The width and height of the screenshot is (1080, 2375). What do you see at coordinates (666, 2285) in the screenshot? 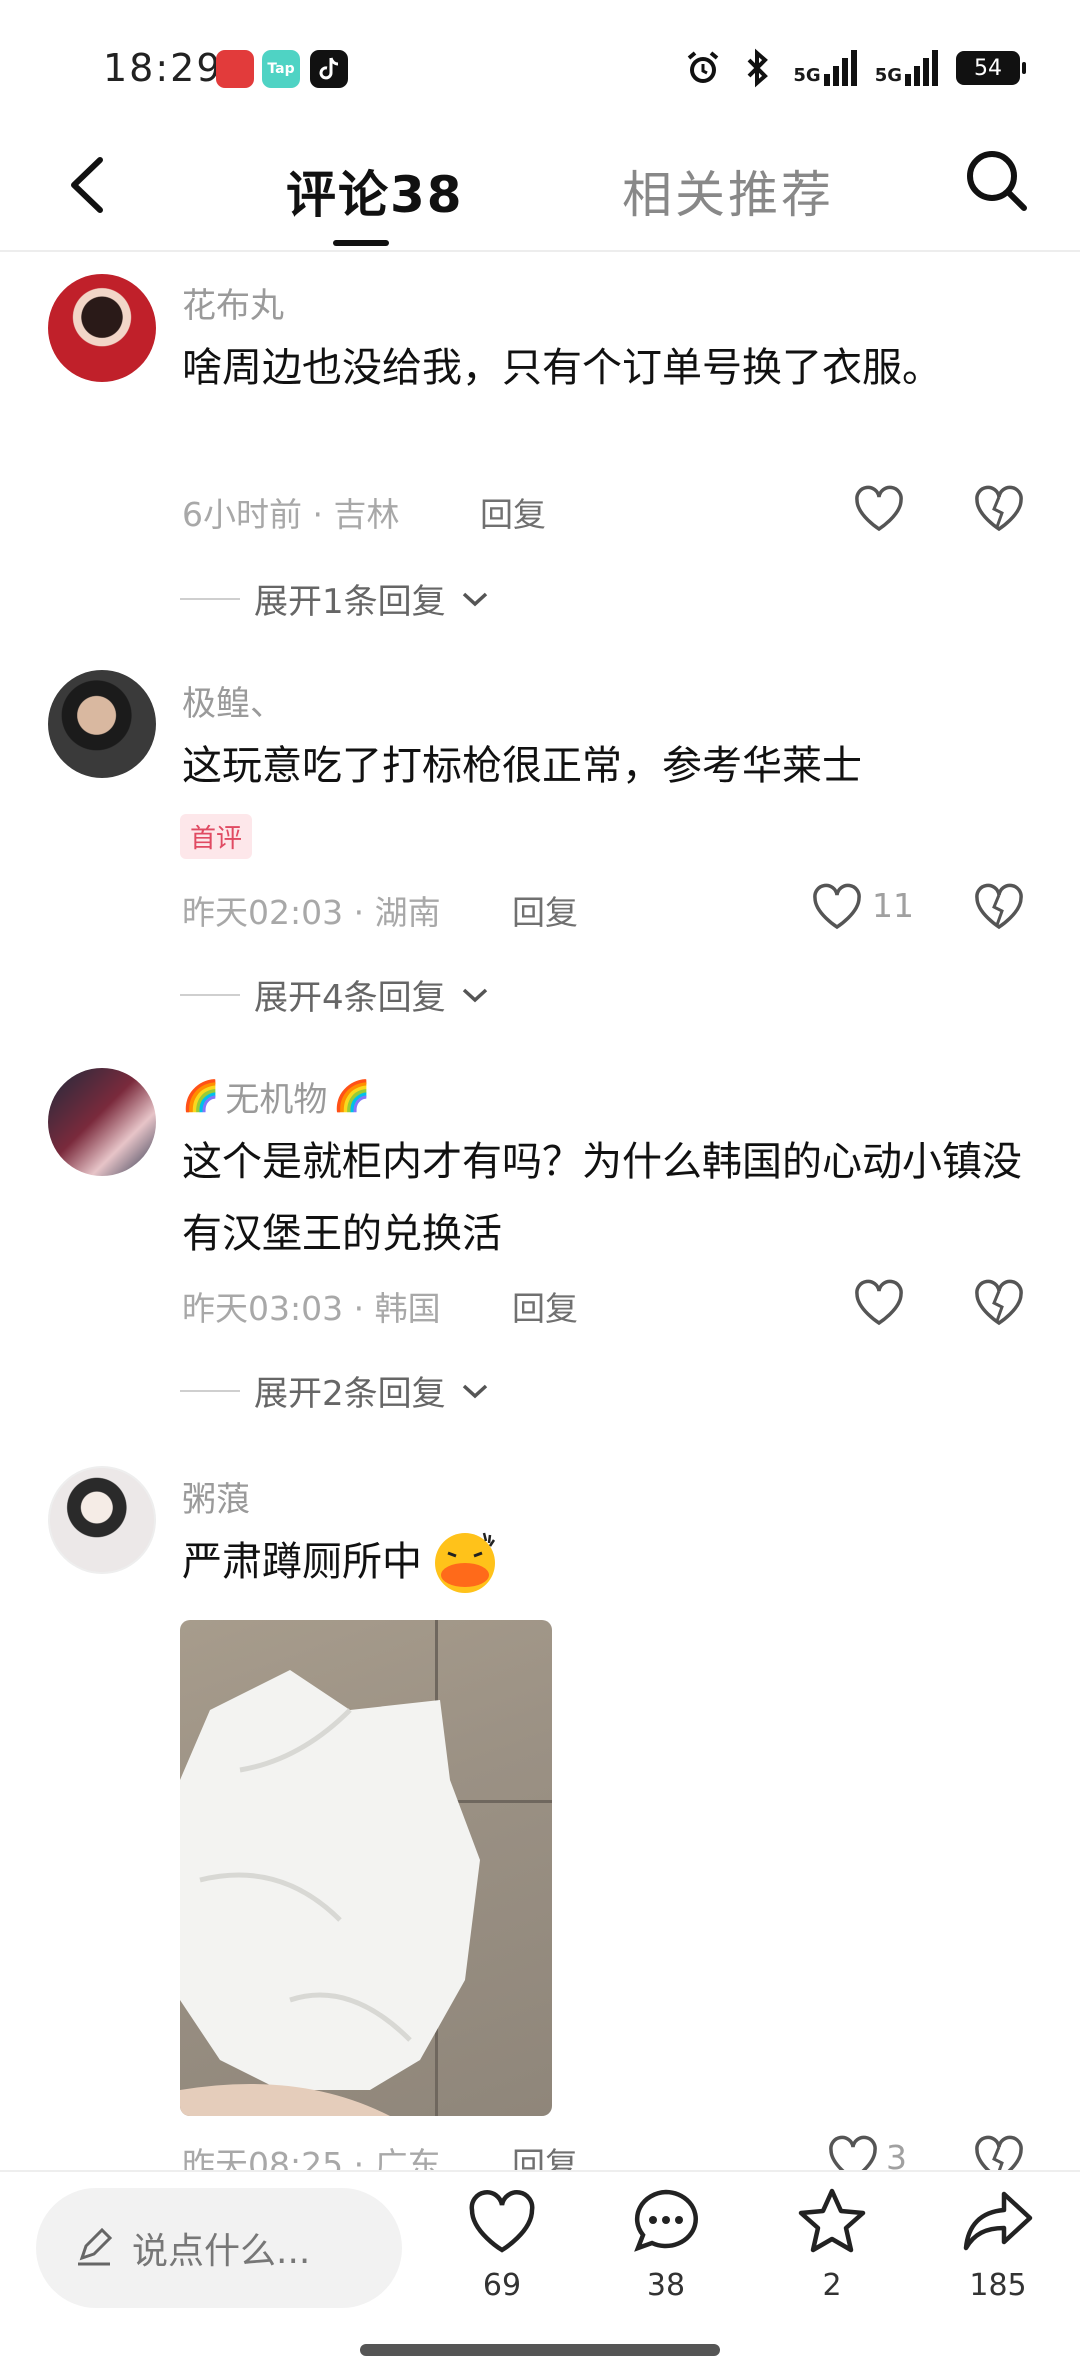
I see `comment-count: 38` at bounding box center [666, 2285].